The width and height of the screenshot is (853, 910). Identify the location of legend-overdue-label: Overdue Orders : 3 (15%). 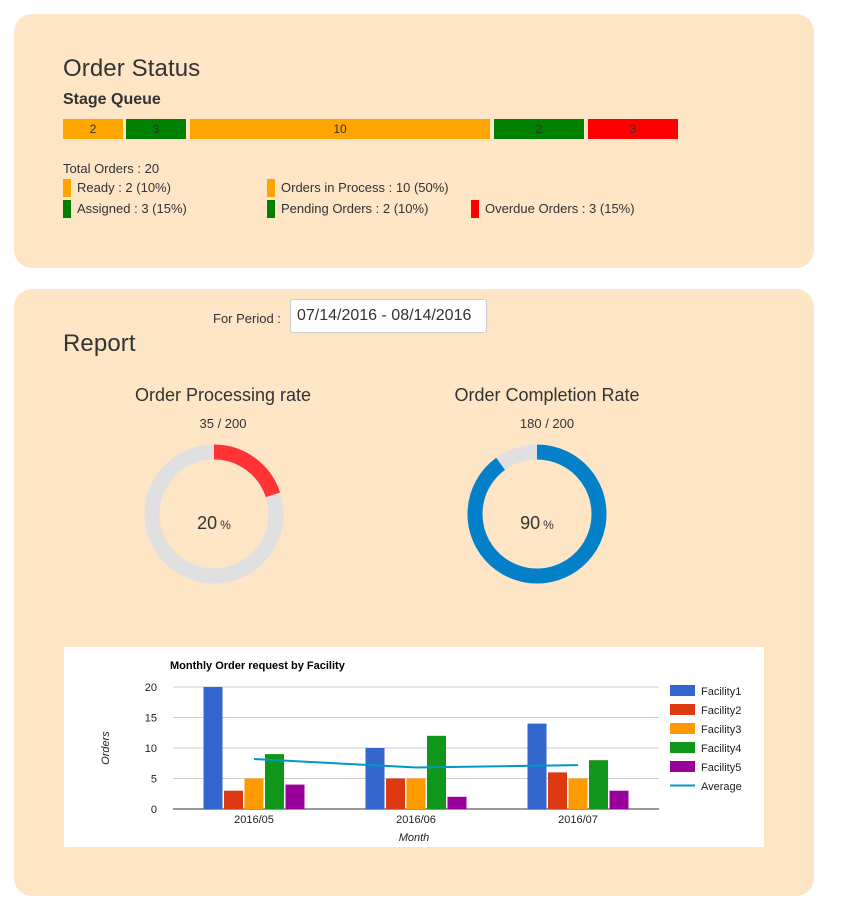
(560, 208).